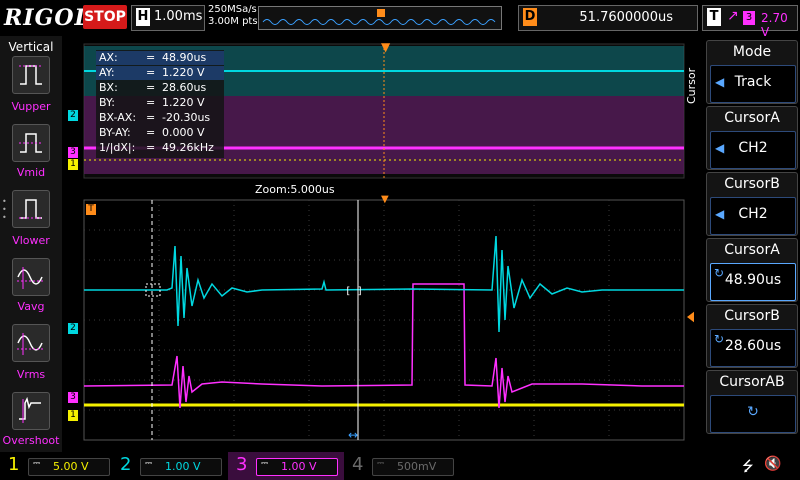 The image size is (800, 480). I want to click on vupper-button, so click(31, 75).